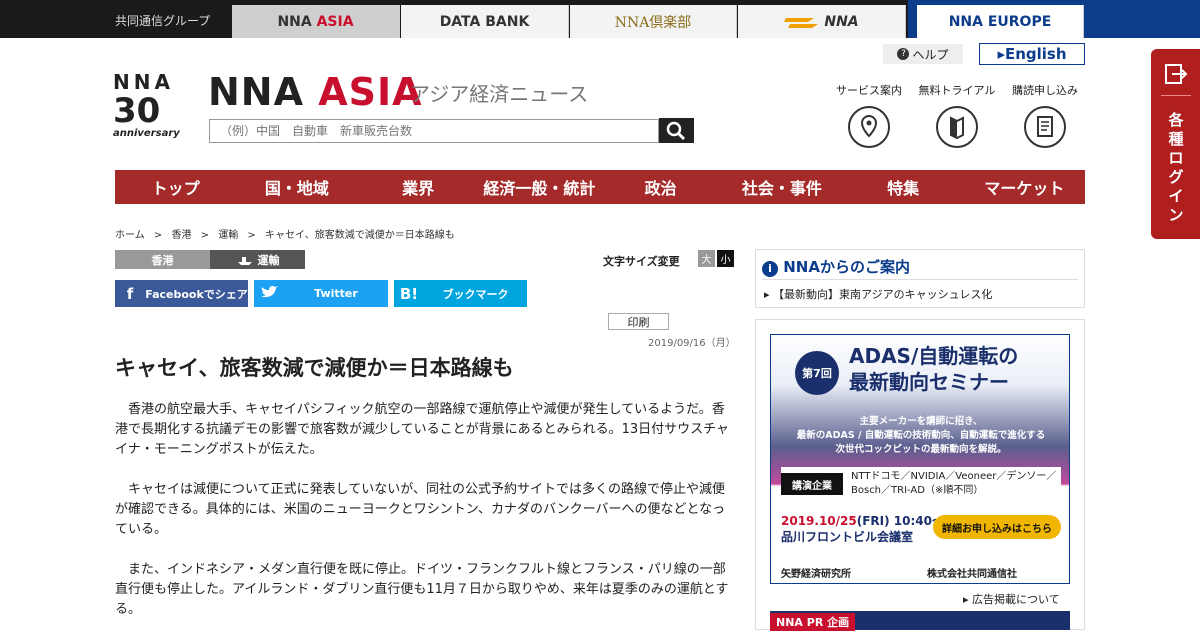  What do you see at coordinates (813, 622) in the screenshot?
I see `pr-label: NNA PR 企画` at bounding box center [813, 622].